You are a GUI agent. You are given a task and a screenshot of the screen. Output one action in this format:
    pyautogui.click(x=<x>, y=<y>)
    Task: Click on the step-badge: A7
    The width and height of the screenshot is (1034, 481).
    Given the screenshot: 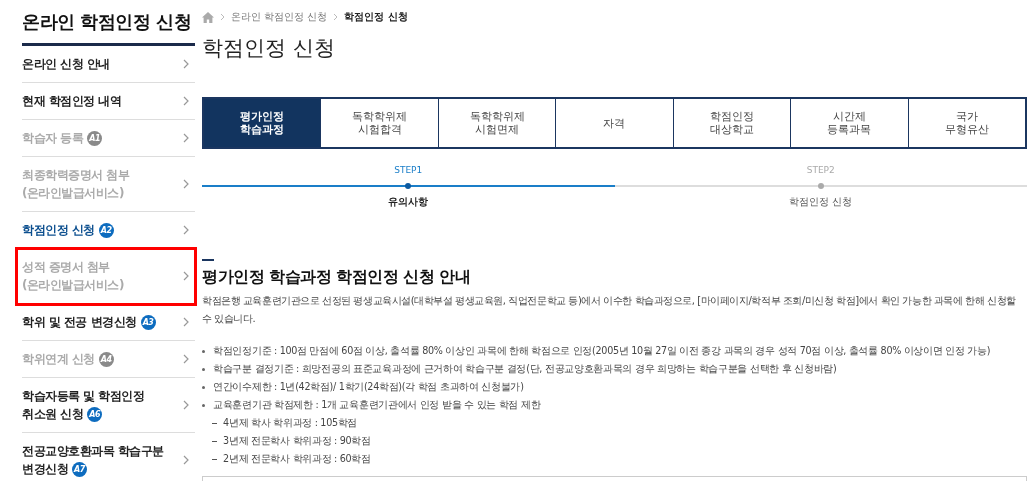 What is the action you would take?
    pyautogui.click(x=79, y=469)
    